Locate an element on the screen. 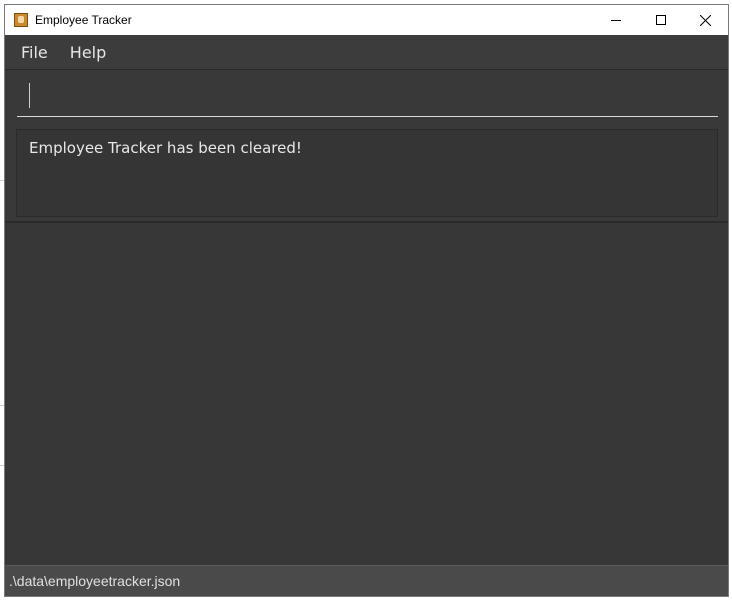  maximize-icon is located at coordinates (660, 20).